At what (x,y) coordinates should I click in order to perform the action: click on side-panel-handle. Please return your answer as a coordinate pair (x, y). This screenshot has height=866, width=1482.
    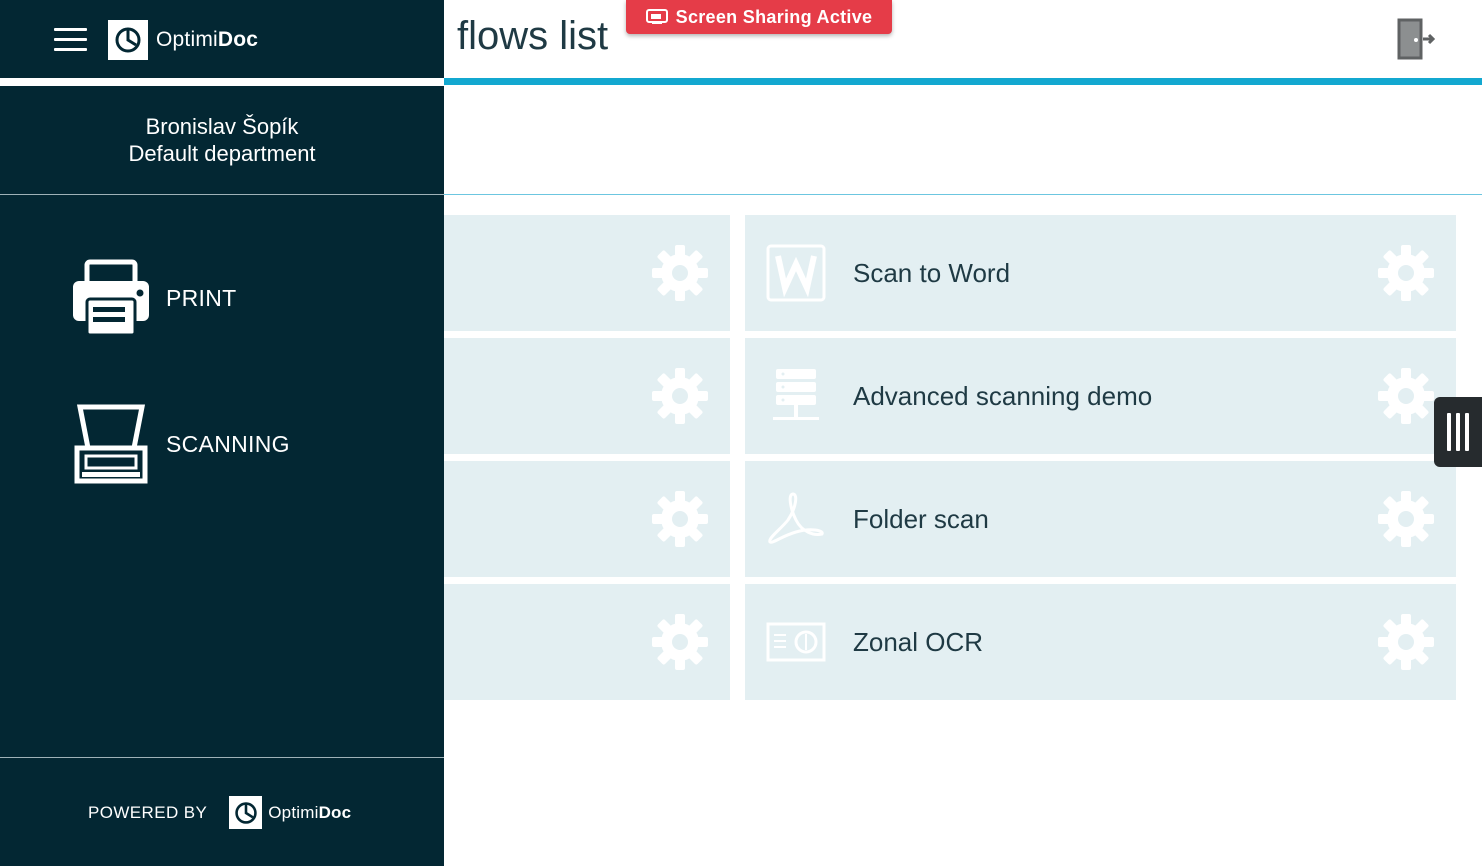
    Looking at the image, I should click on (1458, 432).